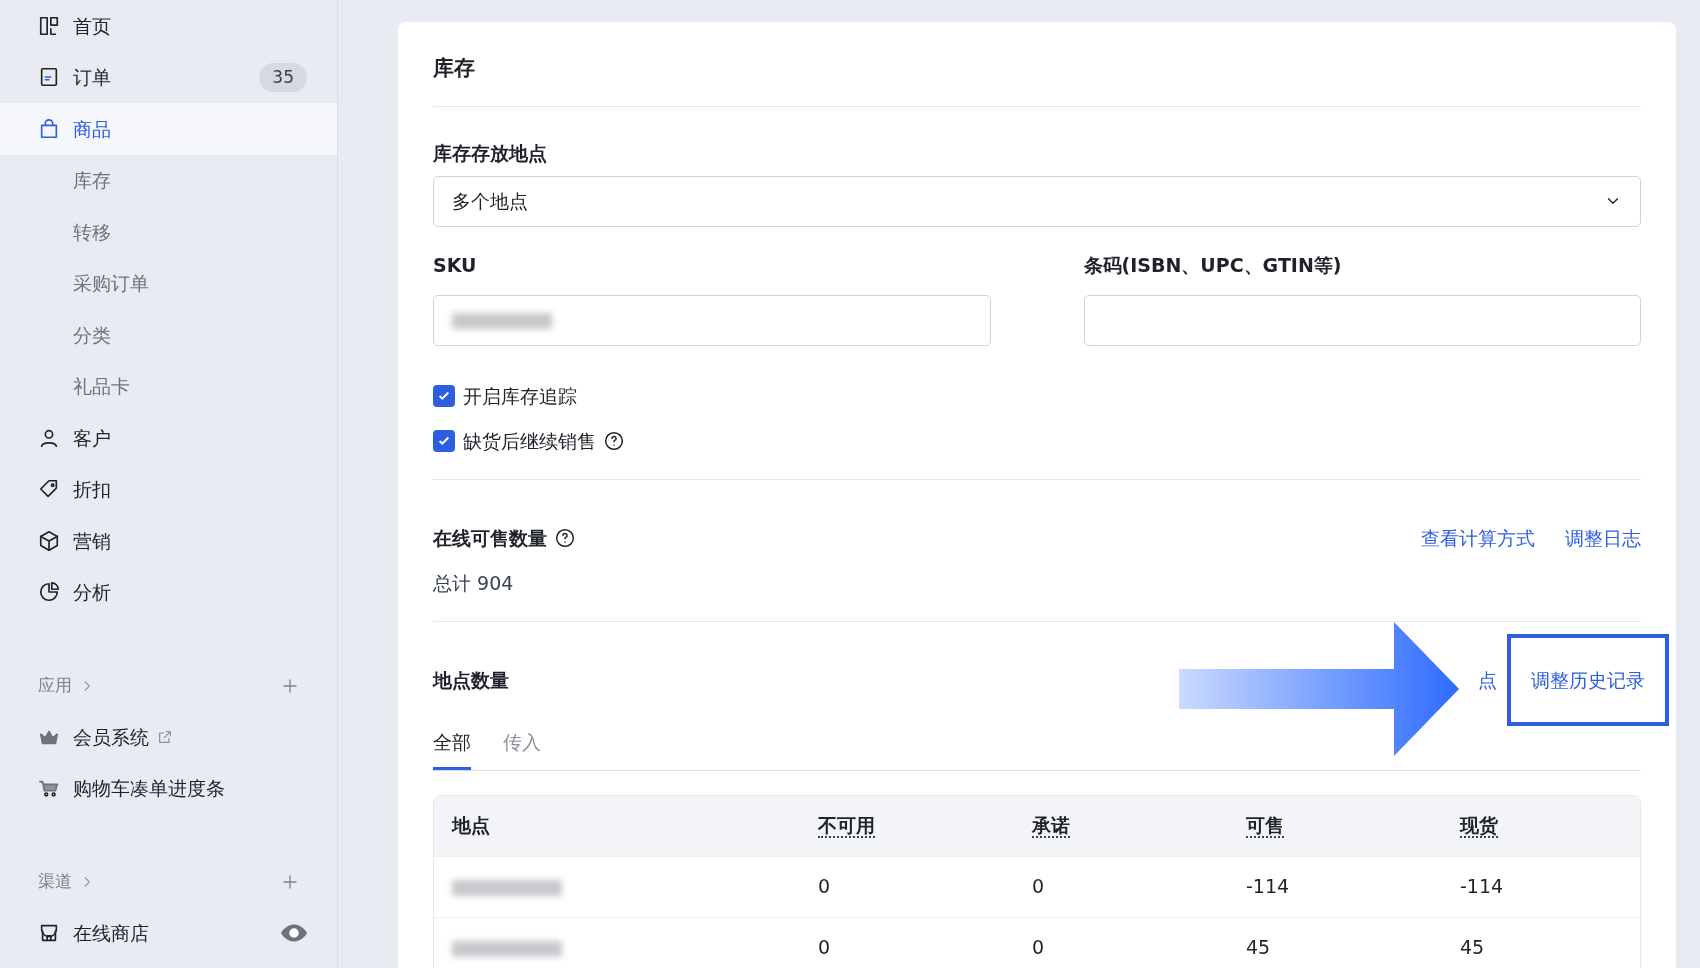 The height and width of the screenshot is (968, 1700). Describe the element at coordinates (49, 128) in the screenshot. I see `bag-icon` at that location.